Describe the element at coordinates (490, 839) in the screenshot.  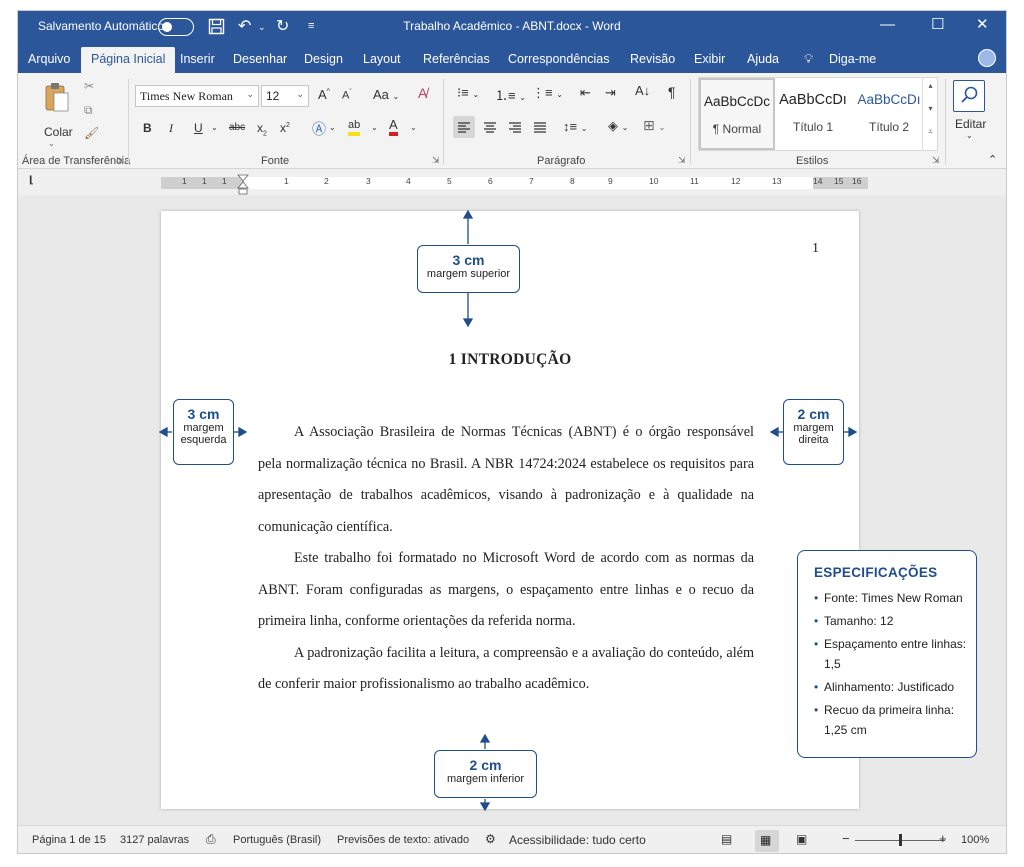
I see `accessibility-icon: ⚙︎` at that location.